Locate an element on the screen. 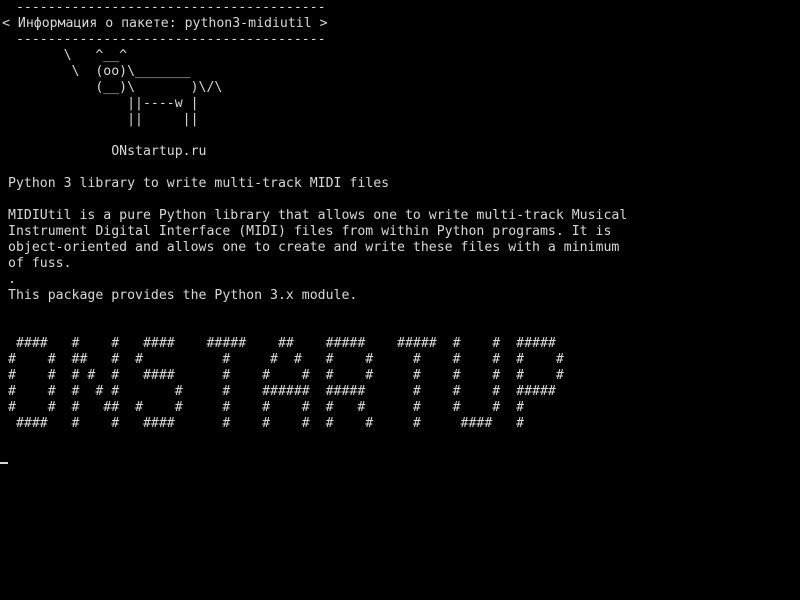 The height and width of the screenshot is (600, 800). cow-art-line: ||----w | is located at coordinates (103, 103).